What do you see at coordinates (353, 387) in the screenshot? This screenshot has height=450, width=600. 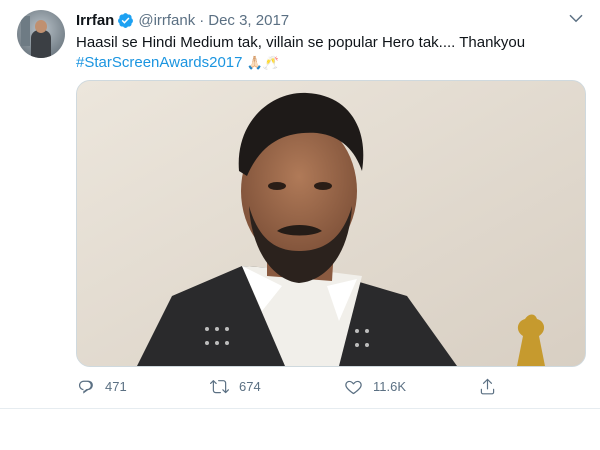 I see `heart-icon` at bounding box center [353, 387].